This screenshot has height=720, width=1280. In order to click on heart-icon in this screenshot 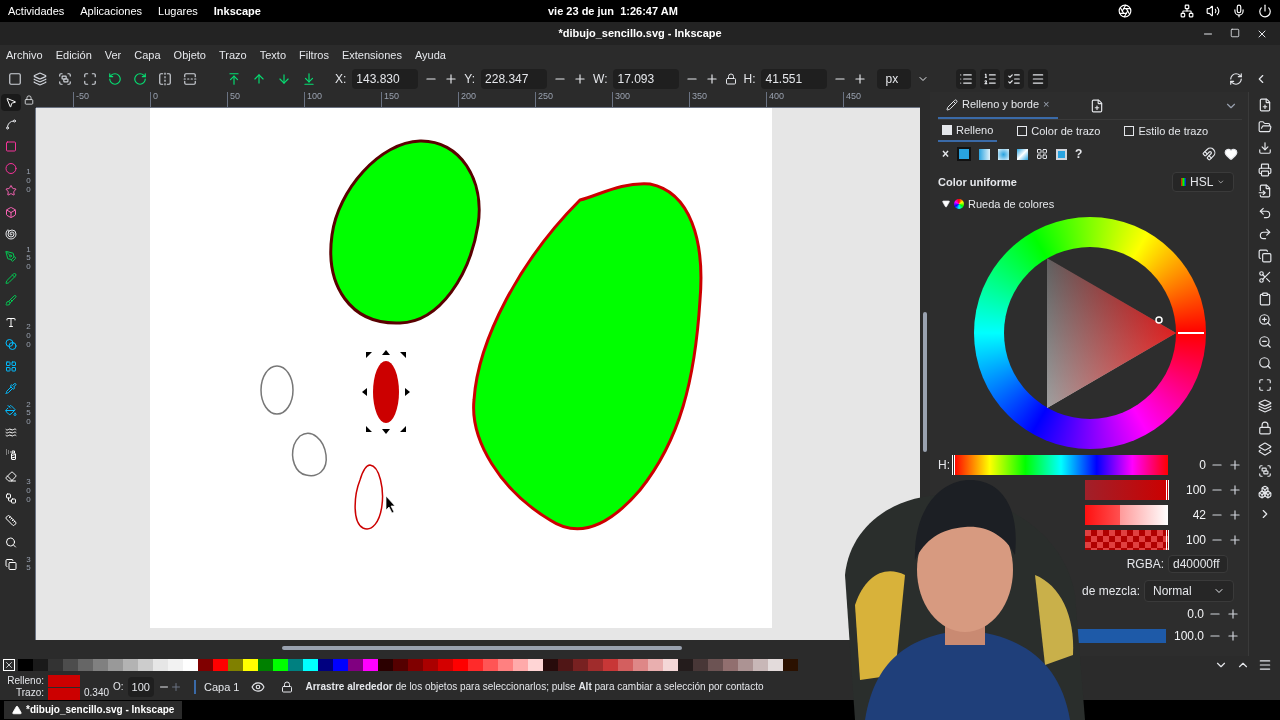, I will do `click(1231, 154)`.